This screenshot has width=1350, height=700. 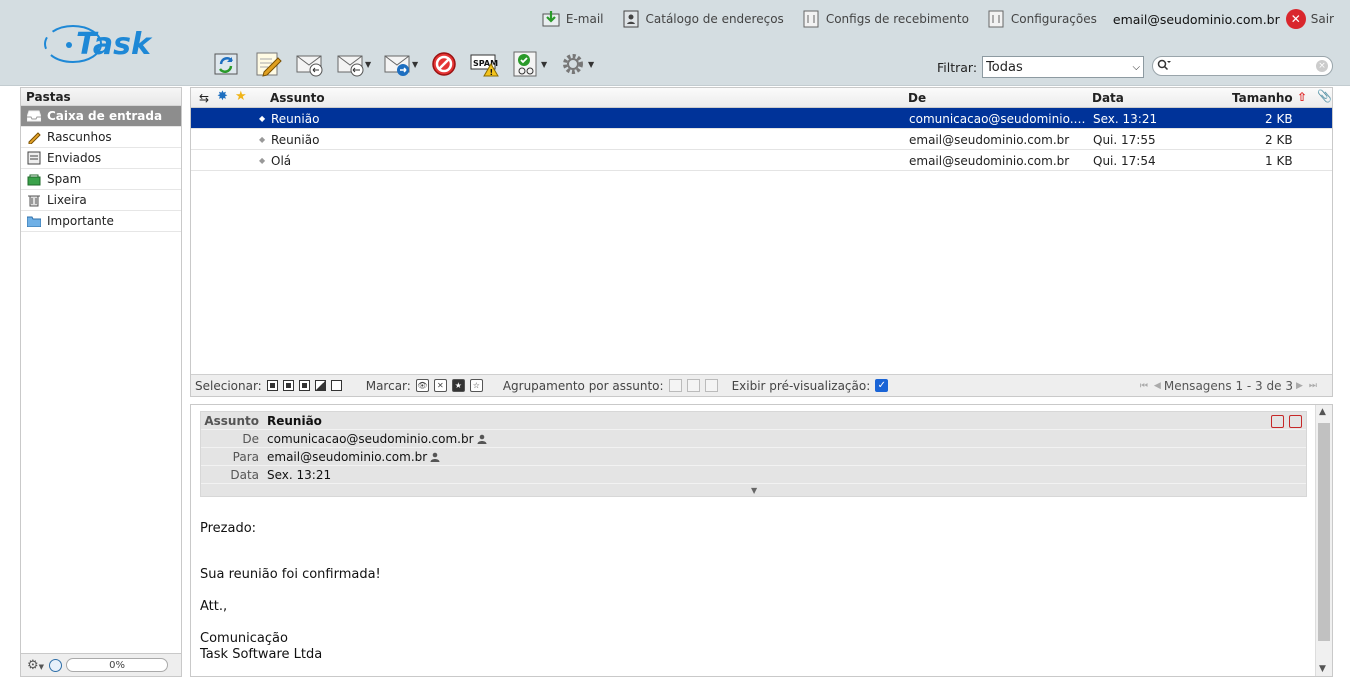 I want to click on options-dropdown-icon: ▼, so click(x=593, y=64).